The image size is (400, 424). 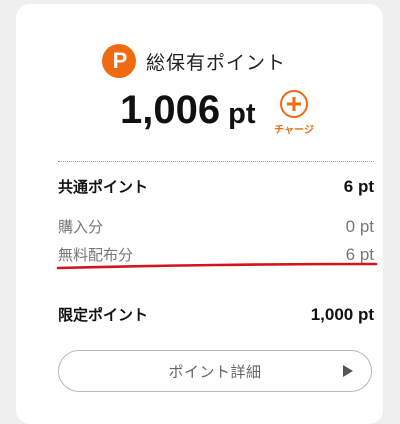 I want to click on purchased-points-row: 購入分 0 pt, so click(x=216, y=226).